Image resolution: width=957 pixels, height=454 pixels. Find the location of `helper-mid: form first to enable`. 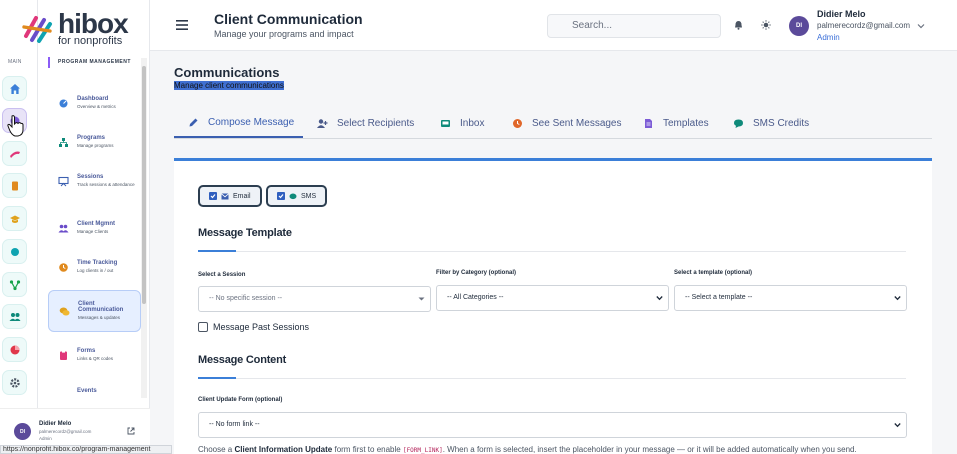

helper-mid: form first to enable is located at coordinates (367, 449).